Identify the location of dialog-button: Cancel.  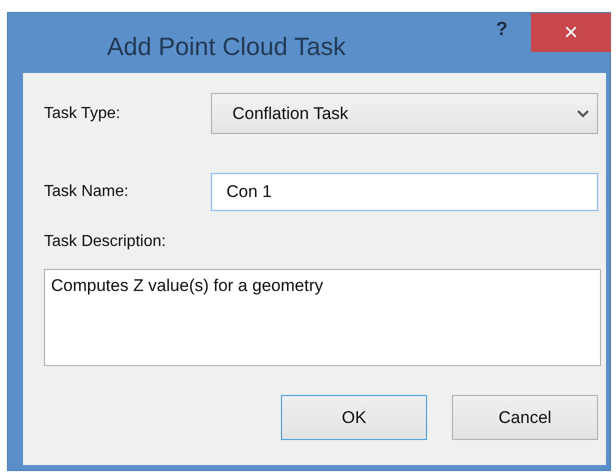
(525, 417).